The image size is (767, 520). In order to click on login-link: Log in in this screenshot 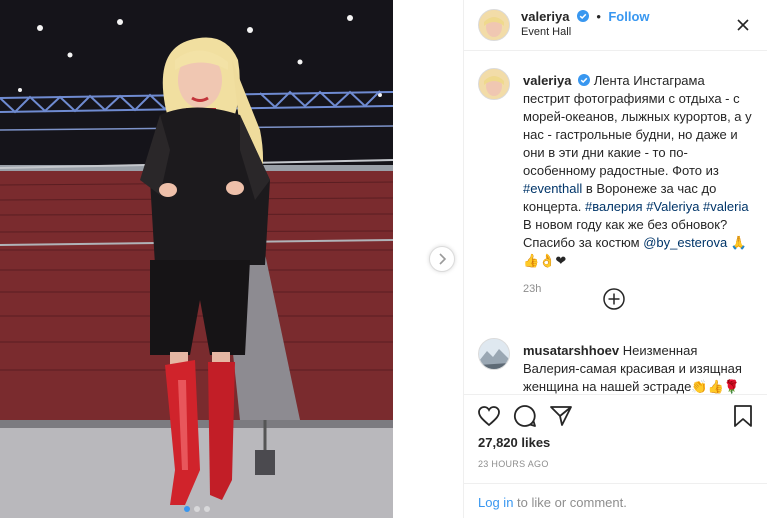, I will do `click(495, 502)`.